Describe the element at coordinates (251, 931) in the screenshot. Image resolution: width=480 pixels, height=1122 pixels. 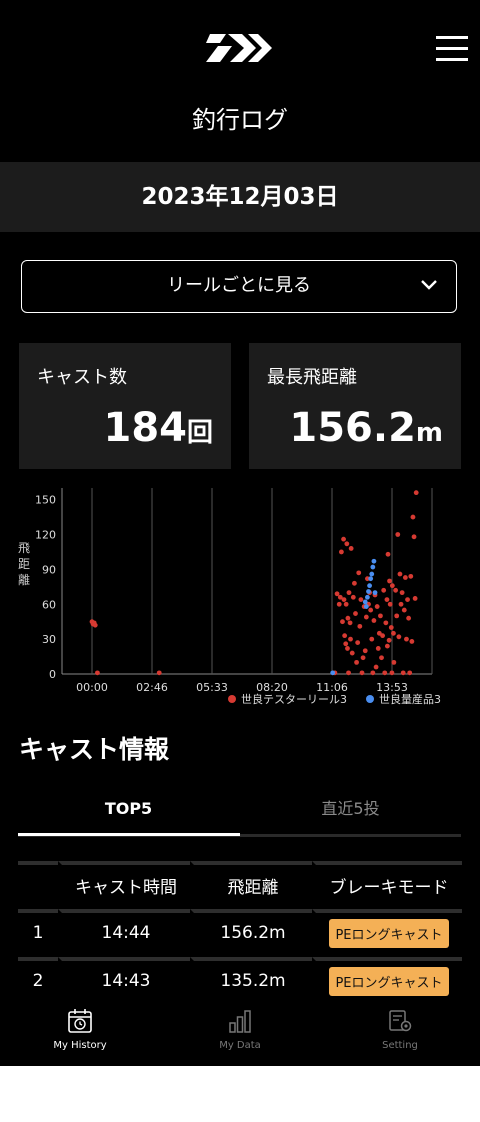
I see `row-distance: 156.2m` at that location.